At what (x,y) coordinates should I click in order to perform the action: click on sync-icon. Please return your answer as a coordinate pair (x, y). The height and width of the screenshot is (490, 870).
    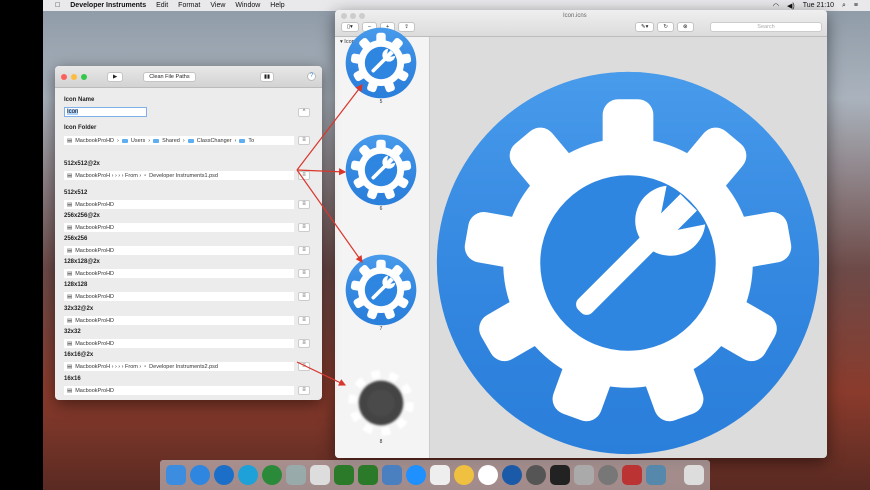
    Looking at the image, I should click on (224, 475).